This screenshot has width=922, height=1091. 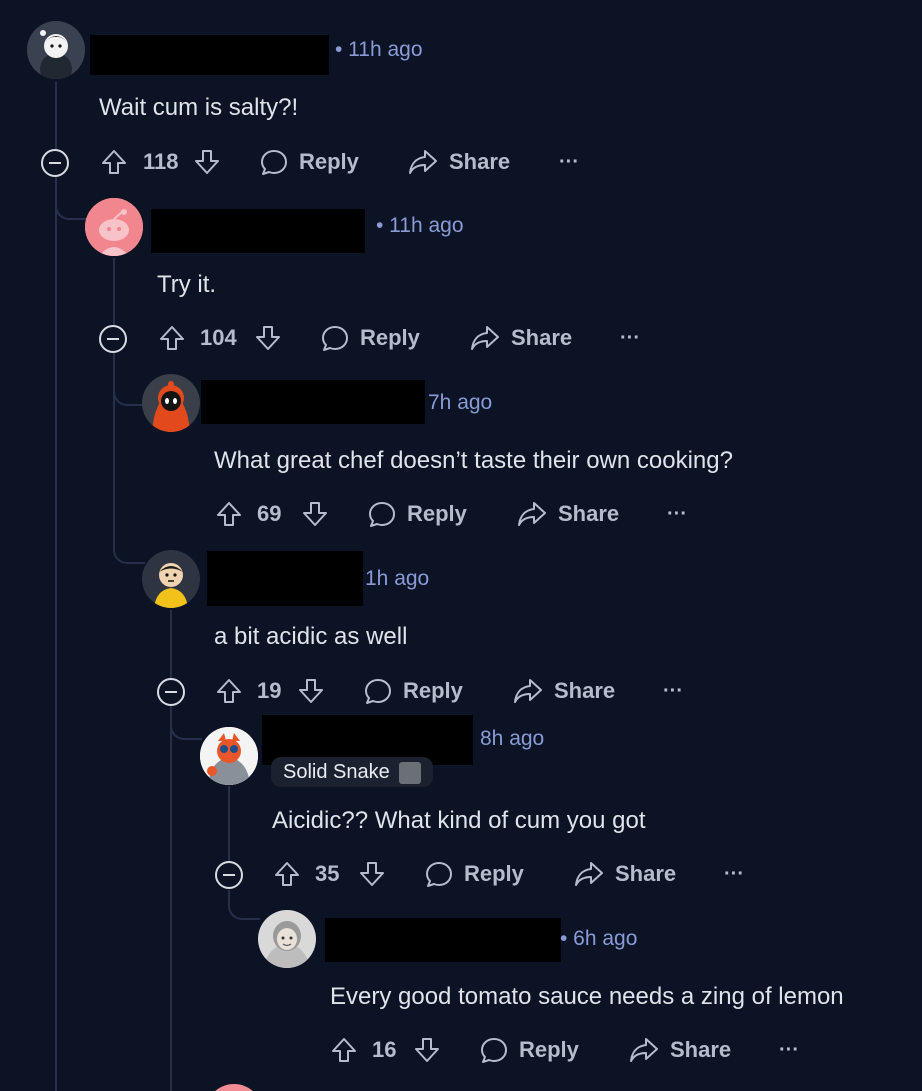 I want to click on vote-count: 118, so click(x=161, y=161).